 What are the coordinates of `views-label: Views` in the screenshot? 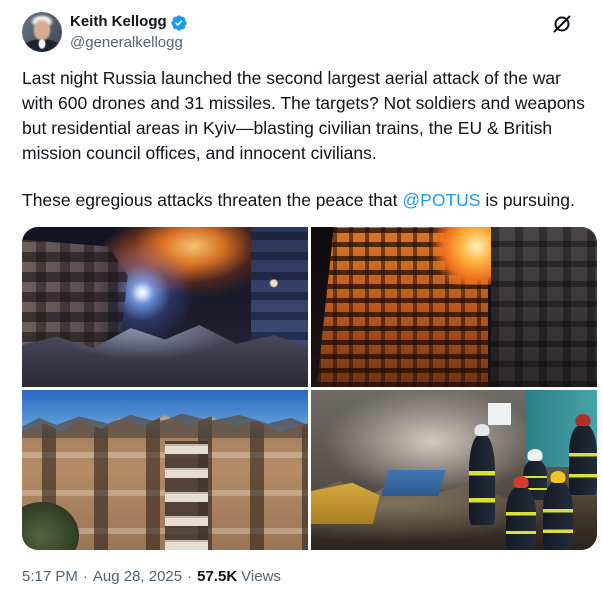 It's located at (261, 576).